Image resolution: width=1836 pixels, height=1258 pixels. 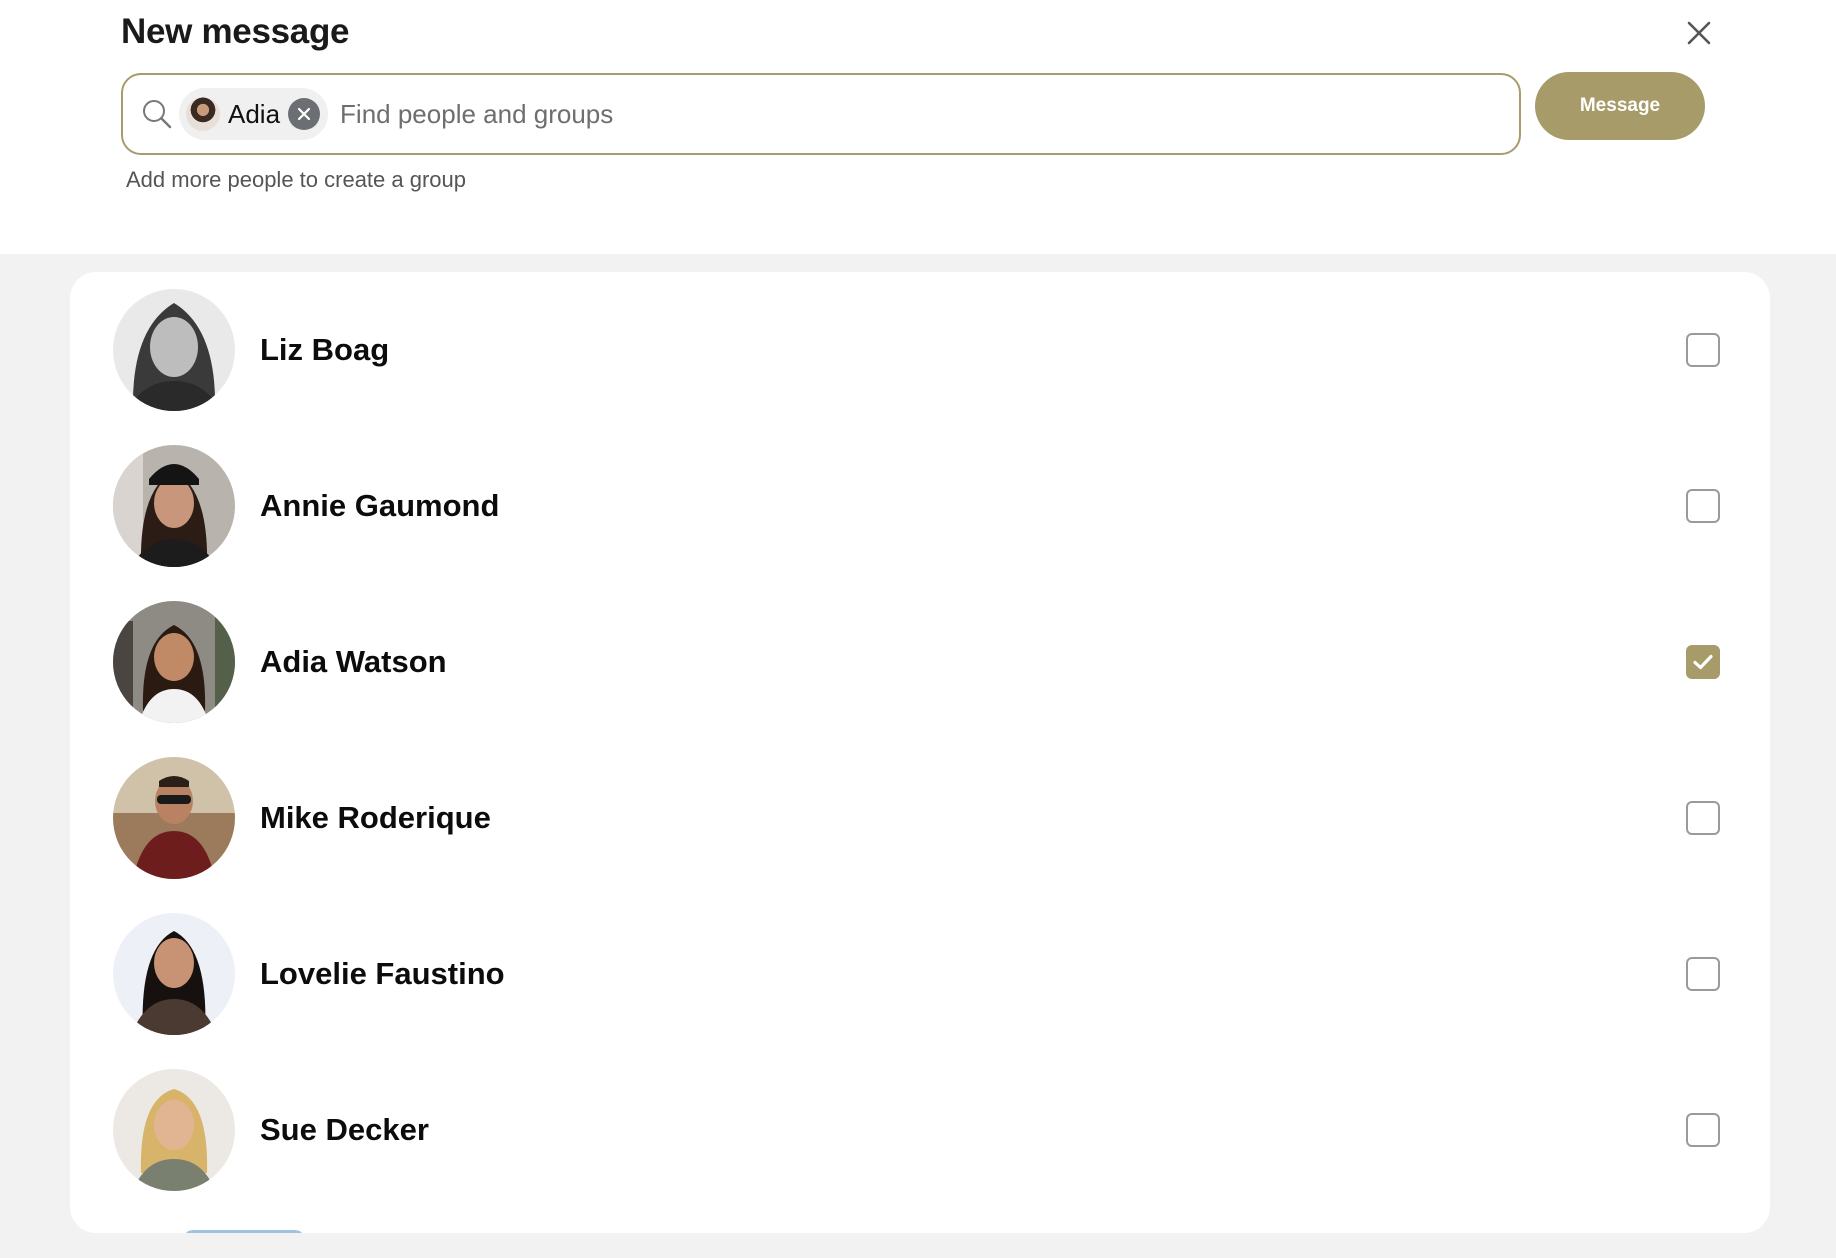 What do you see at coordinates (920, 1130) in the screenshot?
I see `contact-row-sue-decker: Sue Decker` at bounding box center [920, 1130].